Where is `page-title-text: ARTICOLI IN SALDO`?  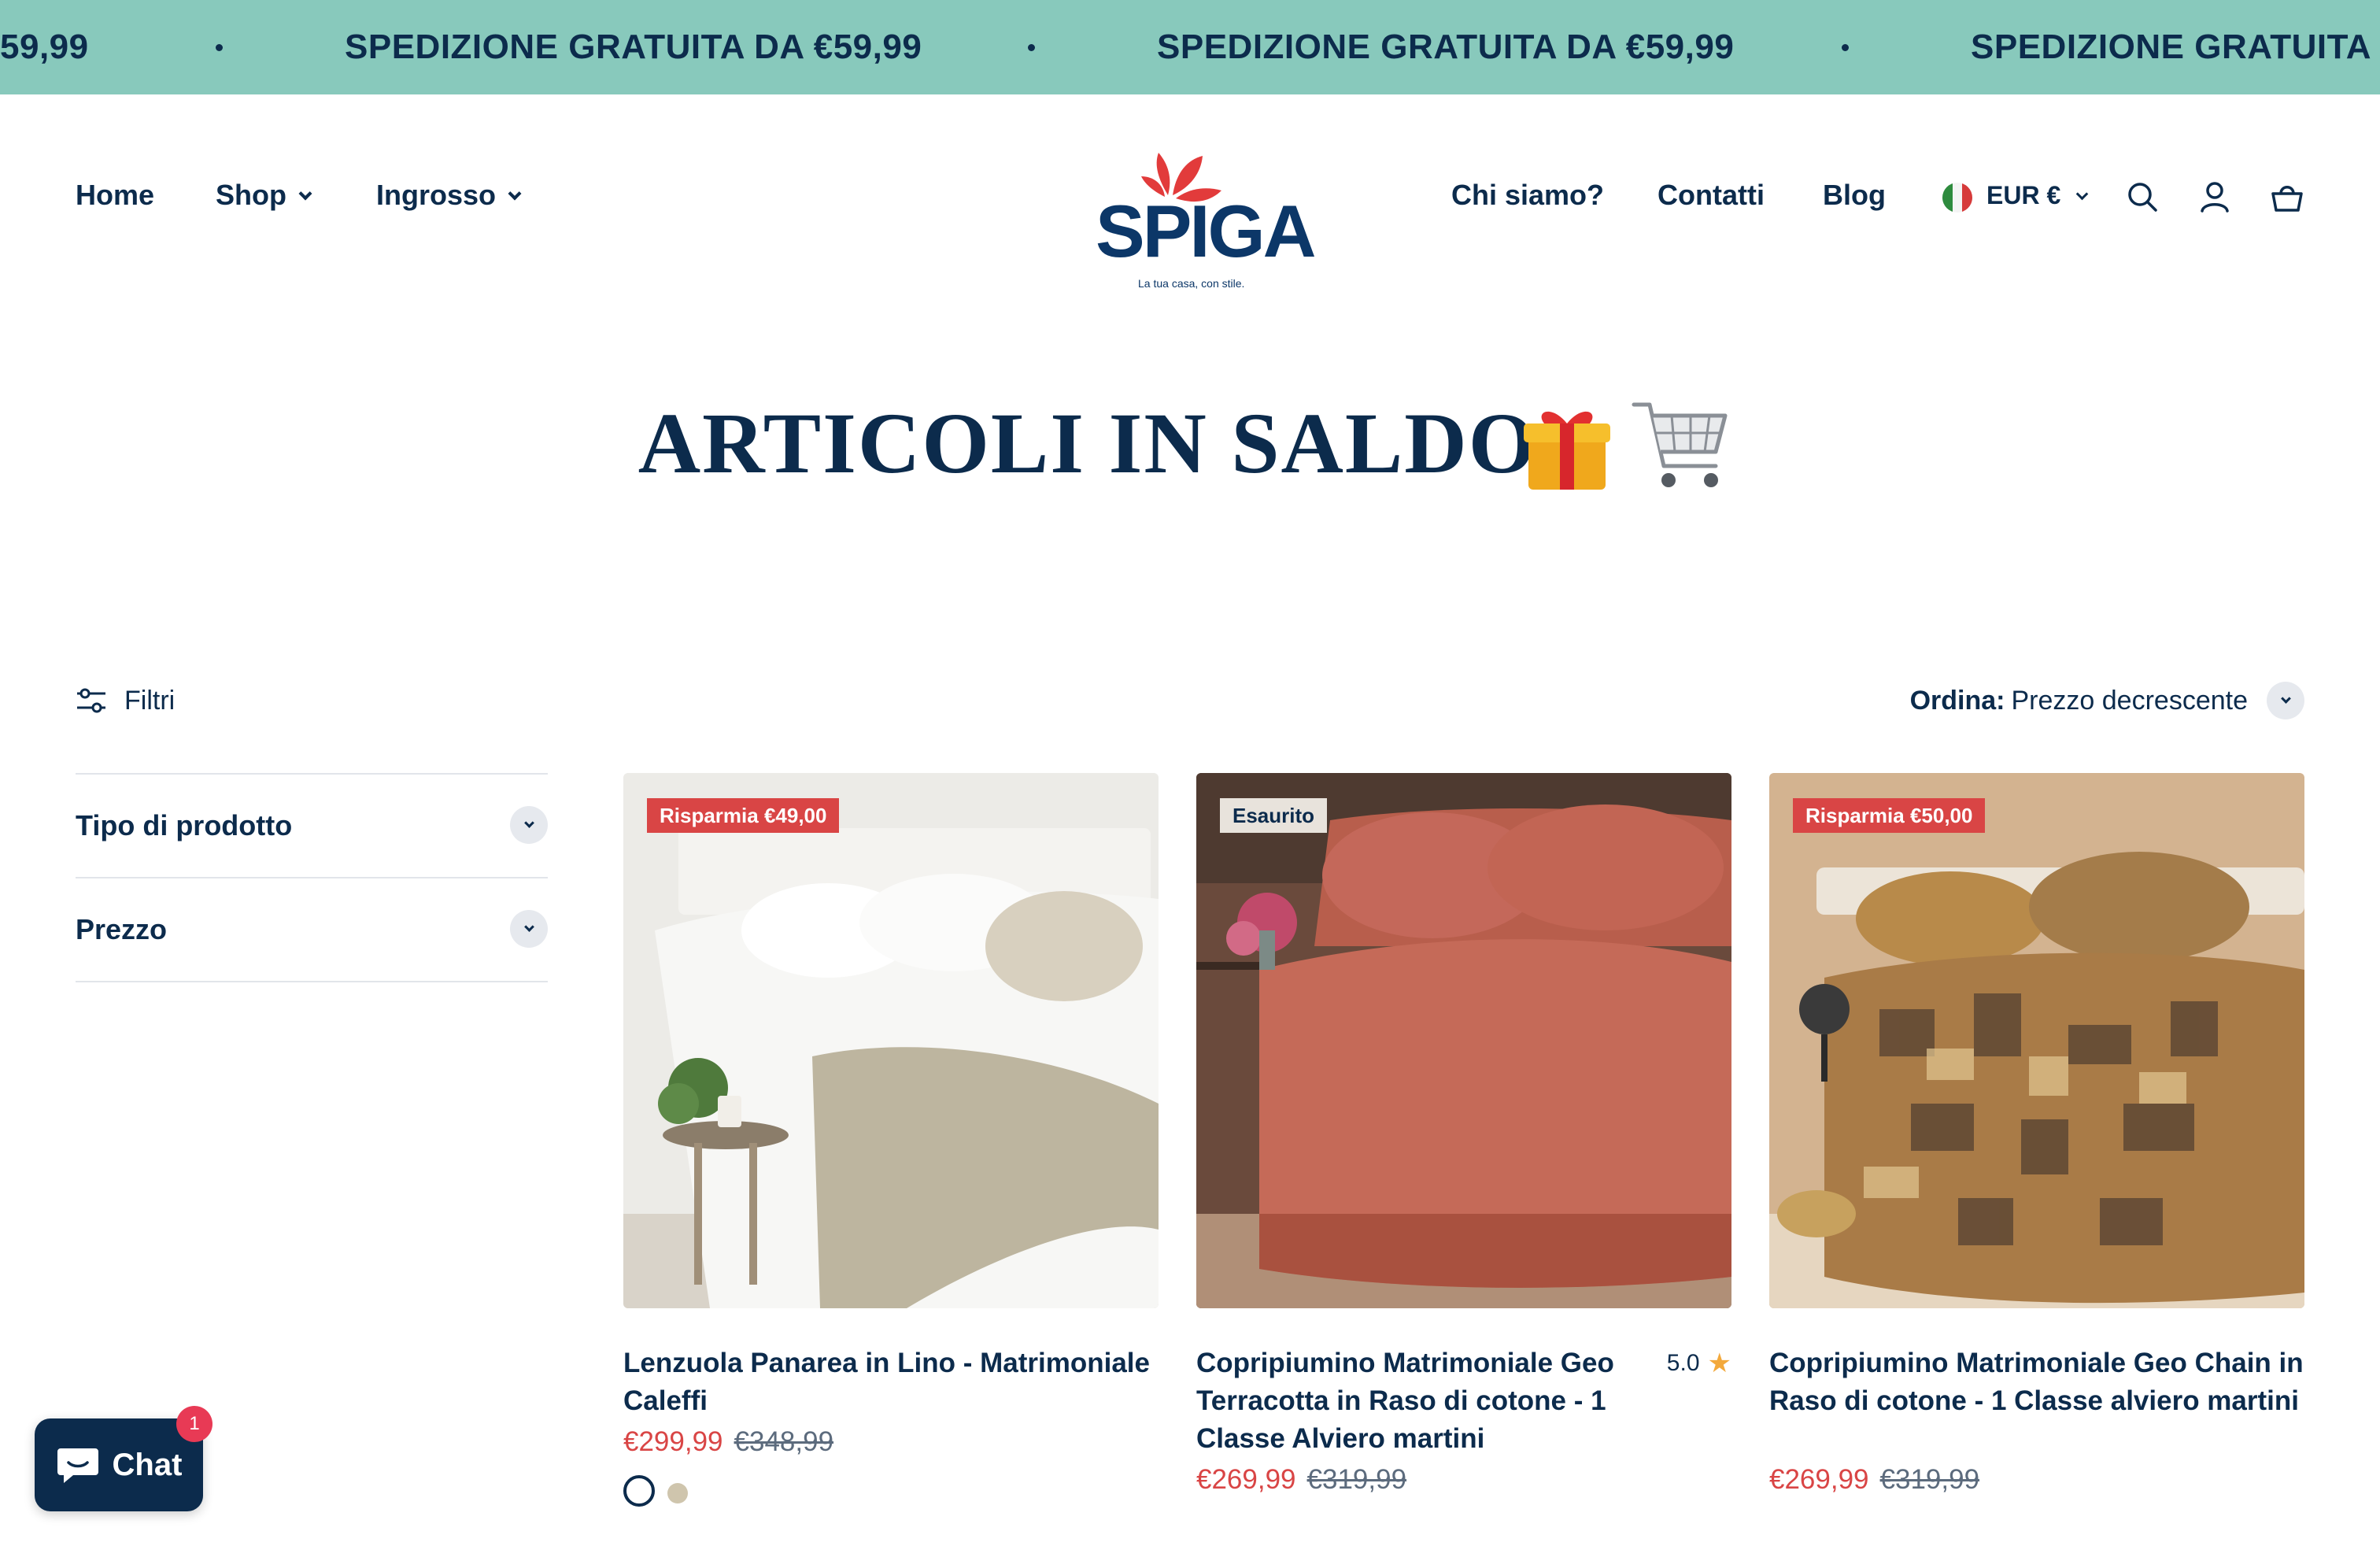
page-title-text: ARTICOLI IN SALDO is located at coordinates (1088, 443).